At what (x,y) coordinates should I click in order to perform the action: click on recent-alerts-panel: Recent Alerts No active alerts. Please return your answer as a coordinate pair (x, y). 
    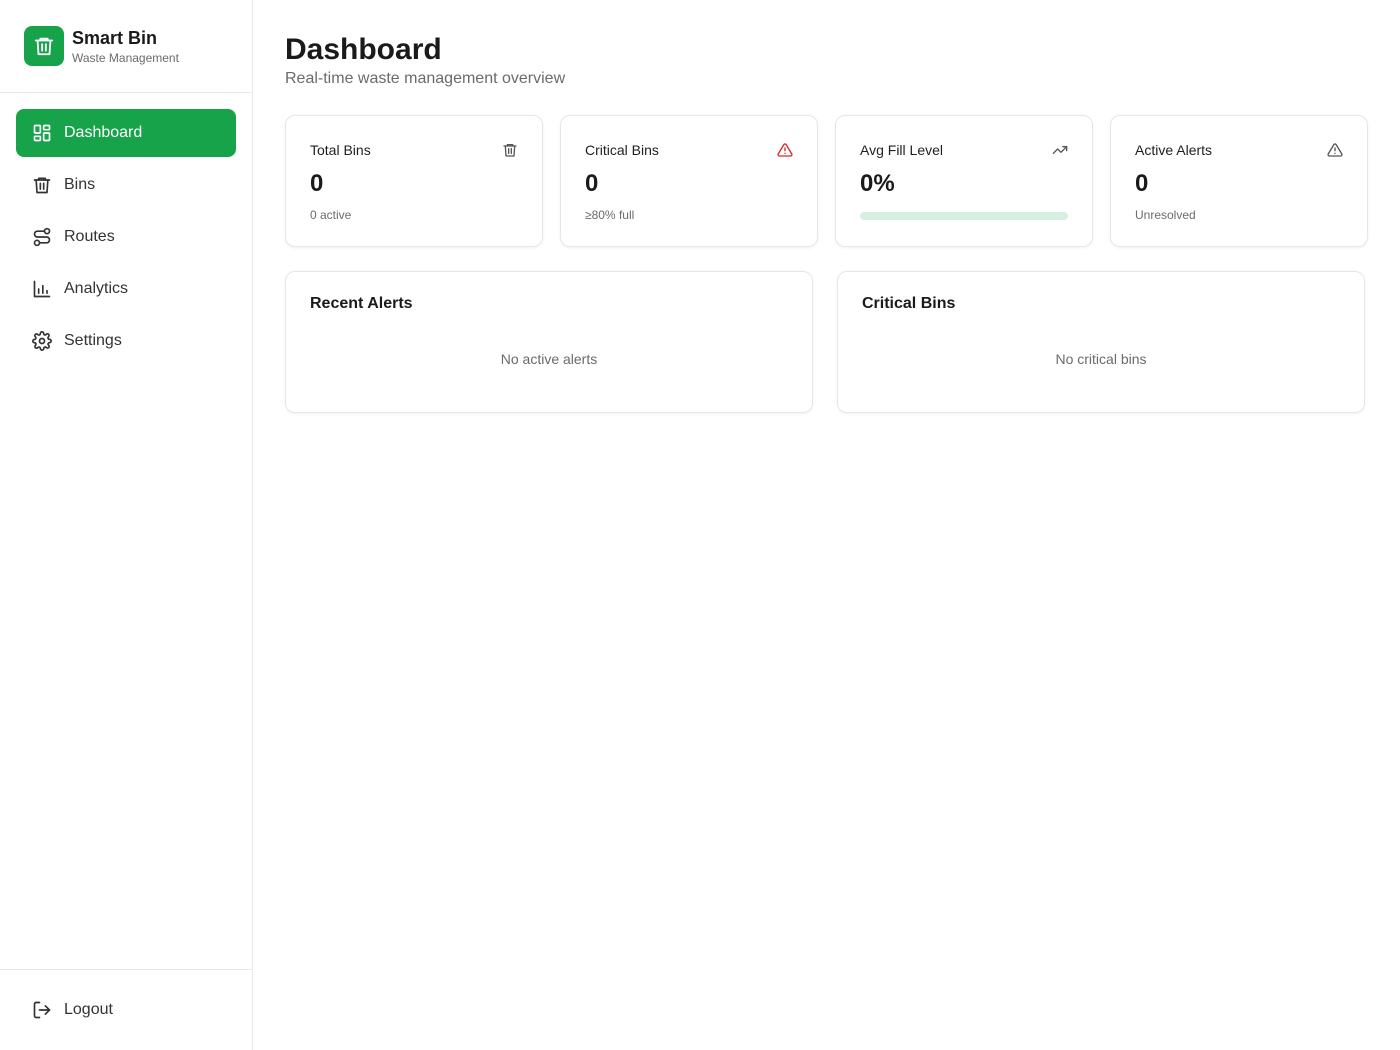
    Looking at the image, I should click on (549, 342).